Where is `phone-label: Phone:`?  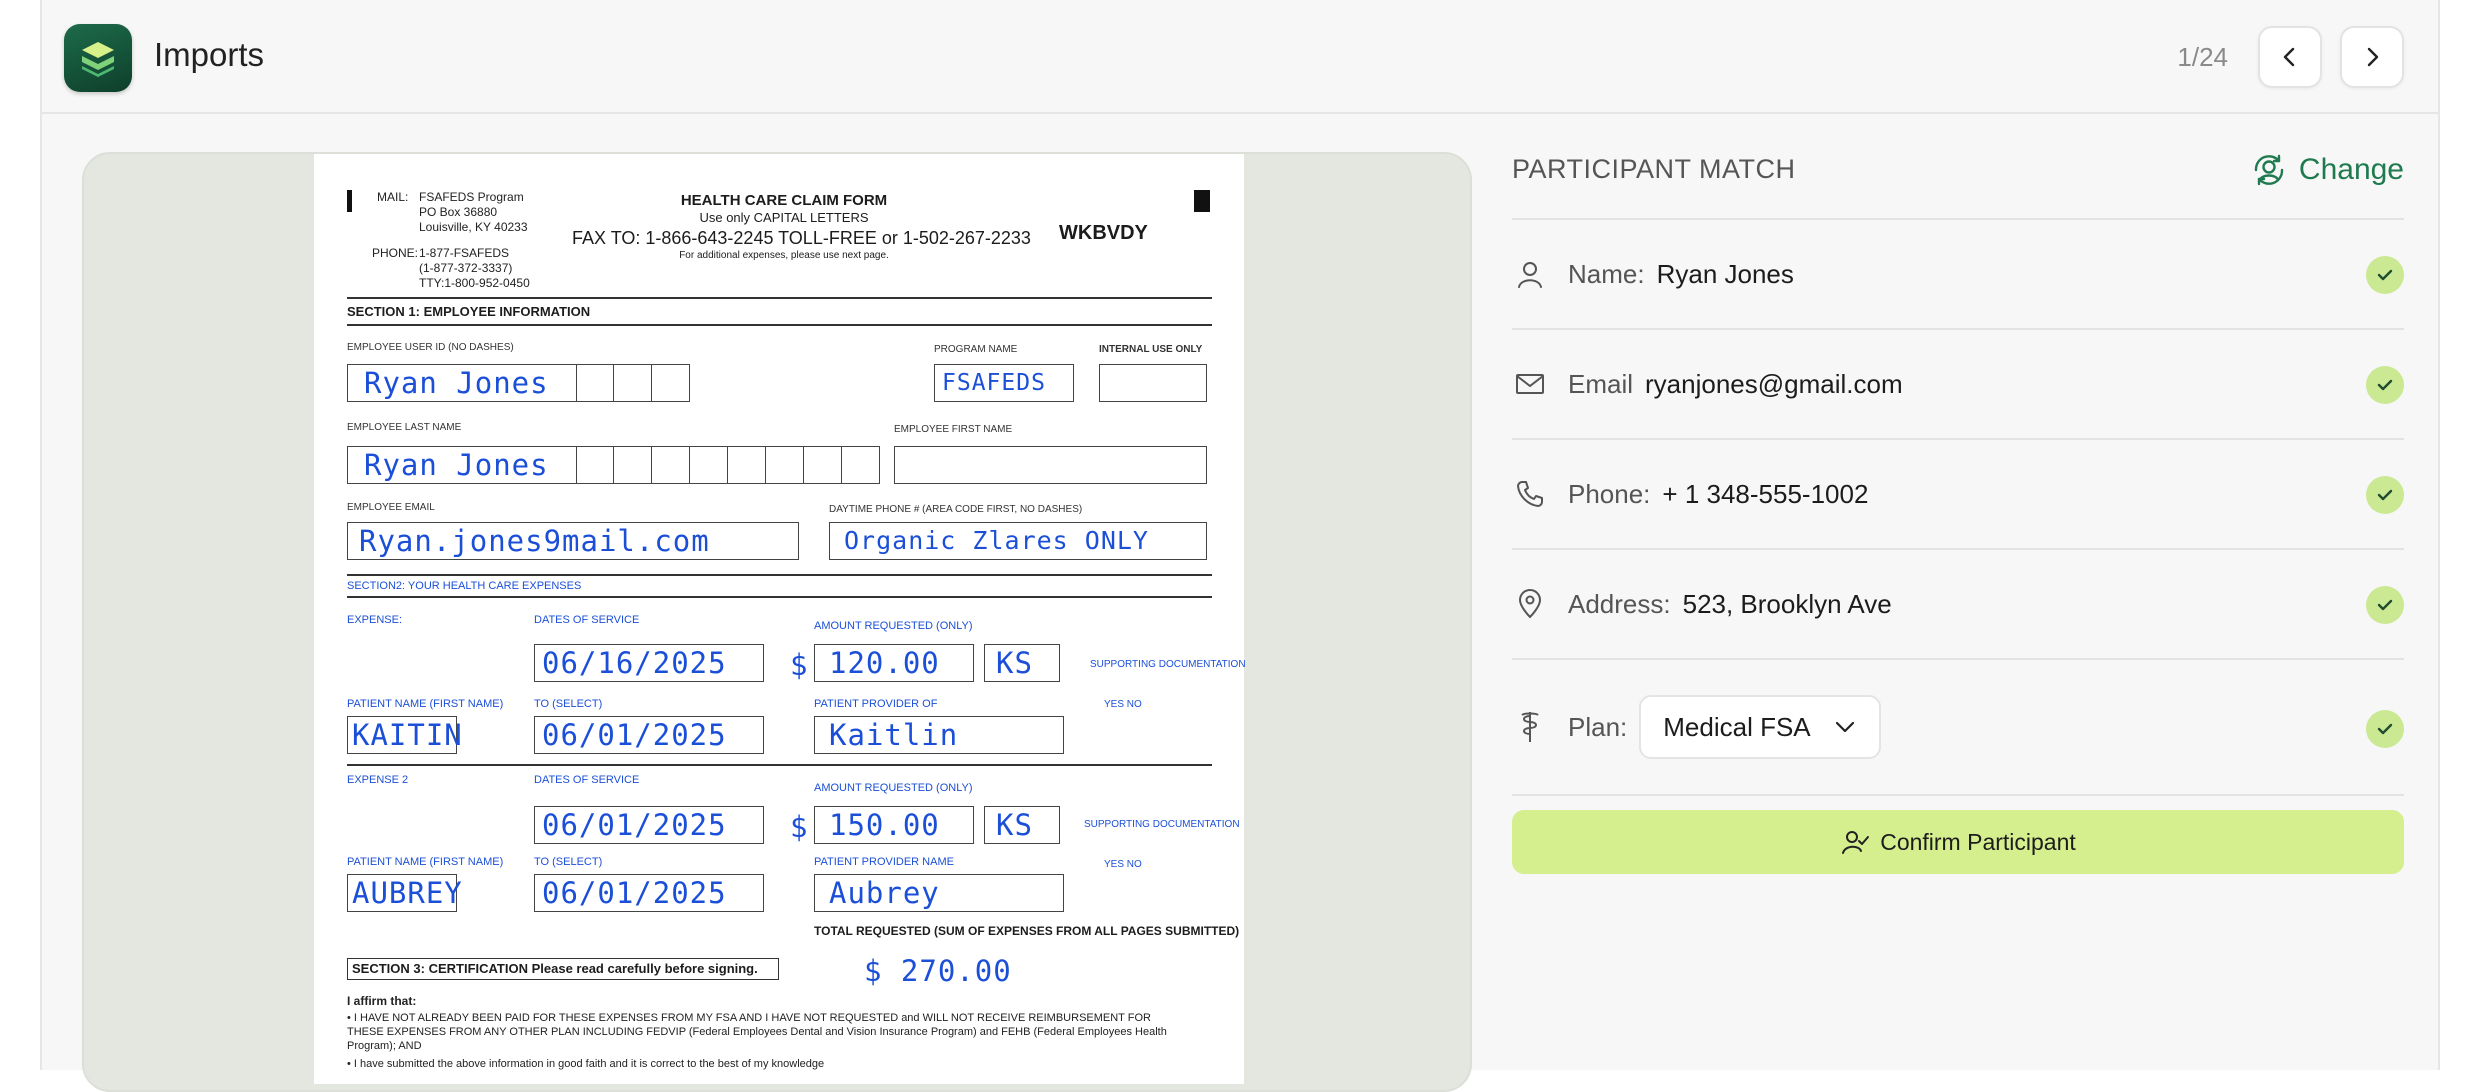 phone-label: Phone: is located at coordinates (1609, 493).